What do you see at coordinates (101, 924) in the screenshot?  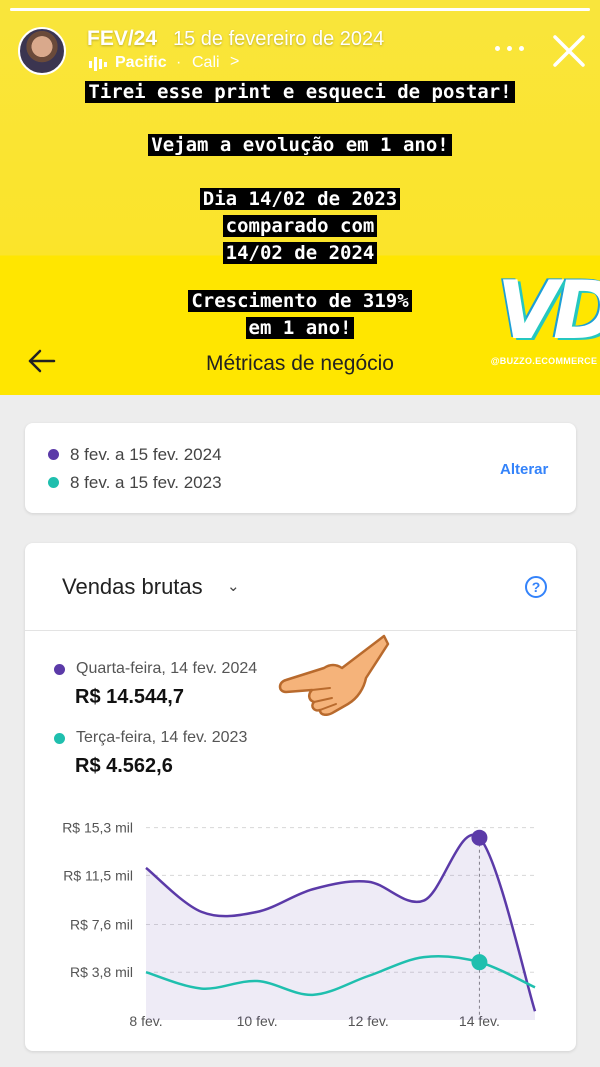 I see `y-tick-label: R$ 7,6 mil` at bounding box center [101, 924].